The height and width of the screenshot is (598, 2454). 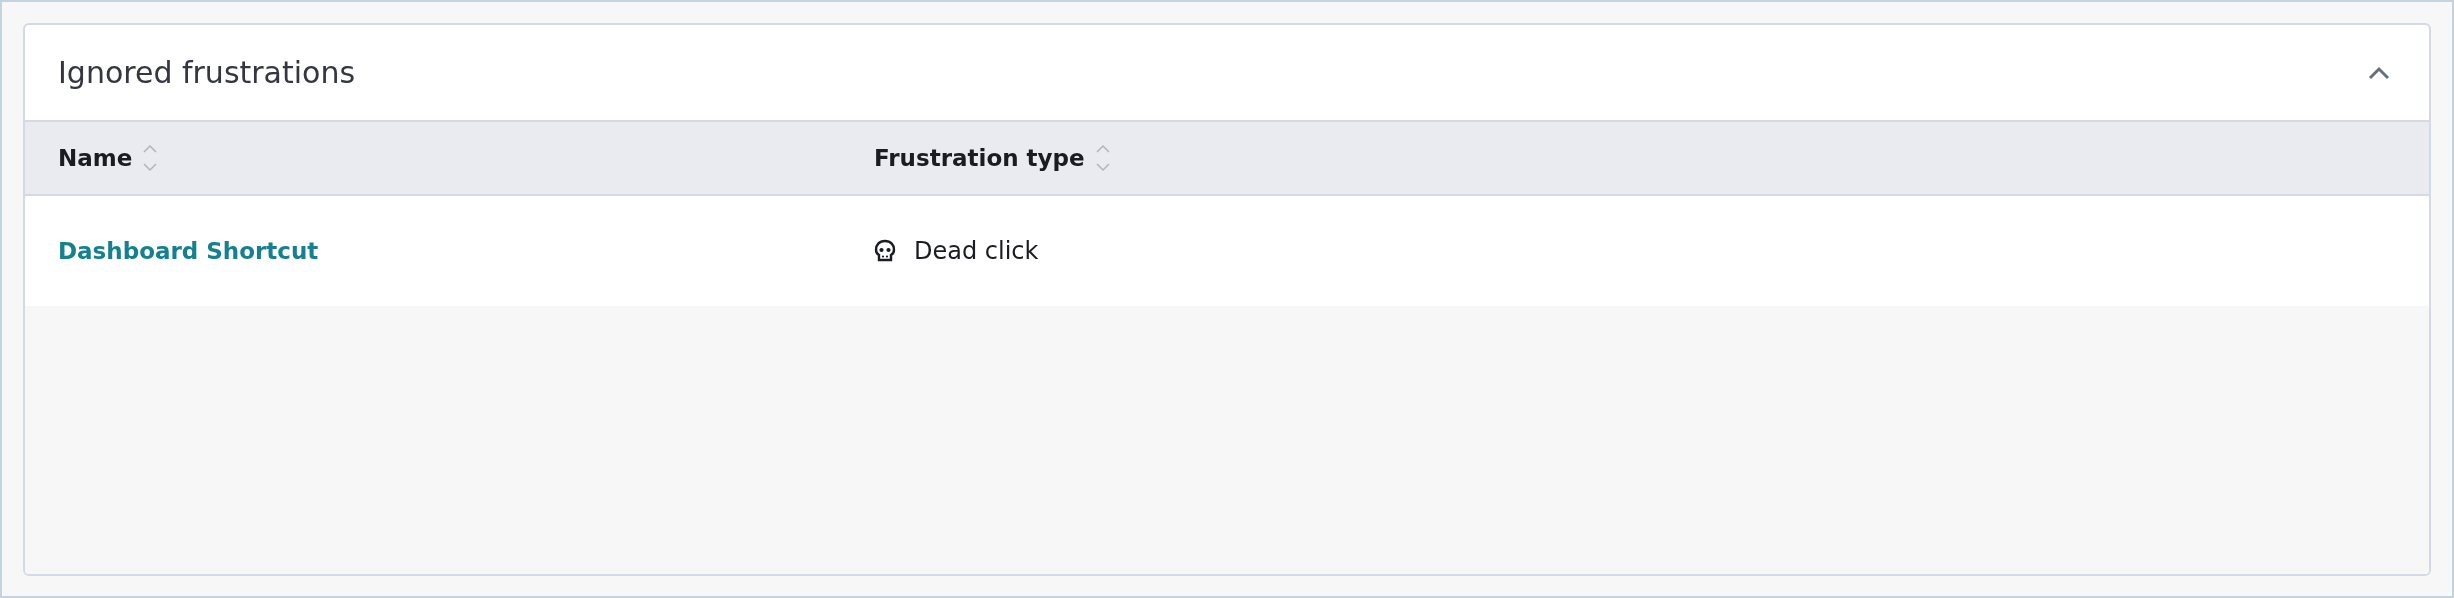 I want to click on column-header: Frustration type, so click(x=979, y=158).